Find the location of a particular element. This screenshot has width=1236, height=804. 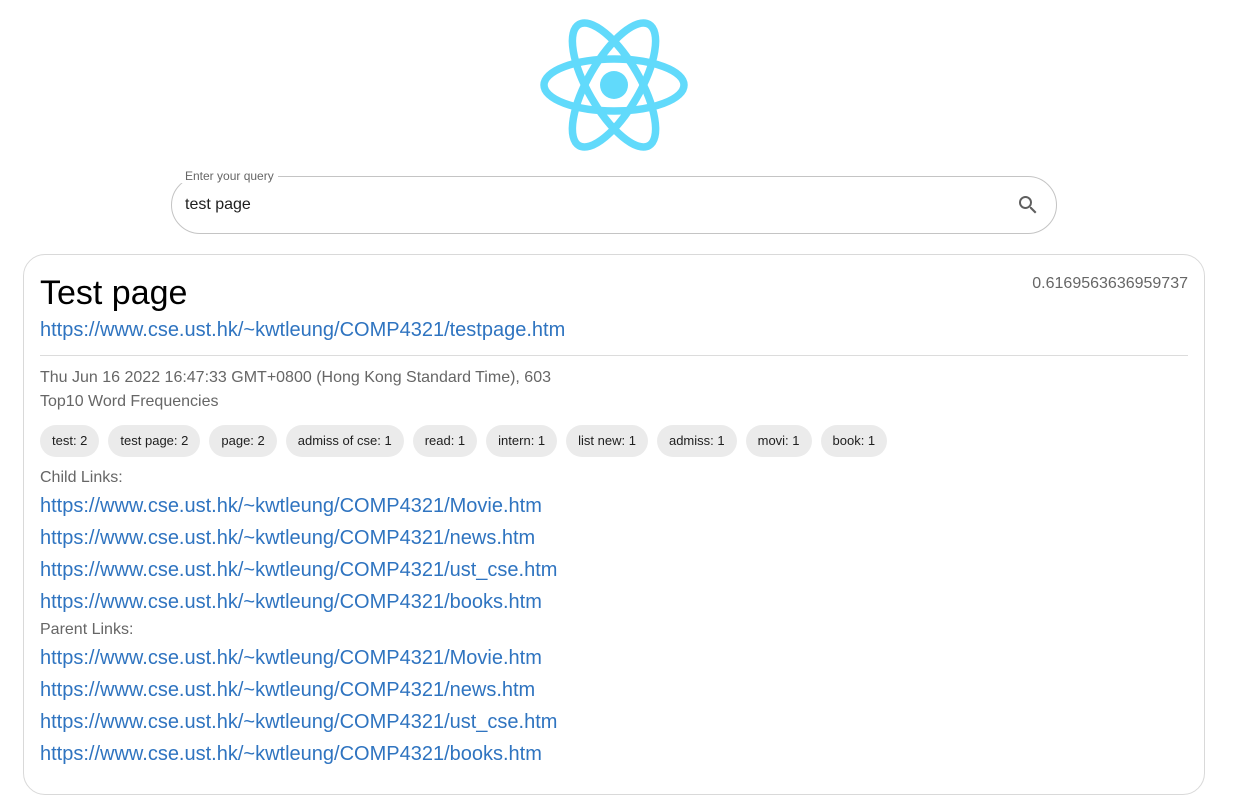

keyword-chip: page: 2 is located at coordinates (243, 441).